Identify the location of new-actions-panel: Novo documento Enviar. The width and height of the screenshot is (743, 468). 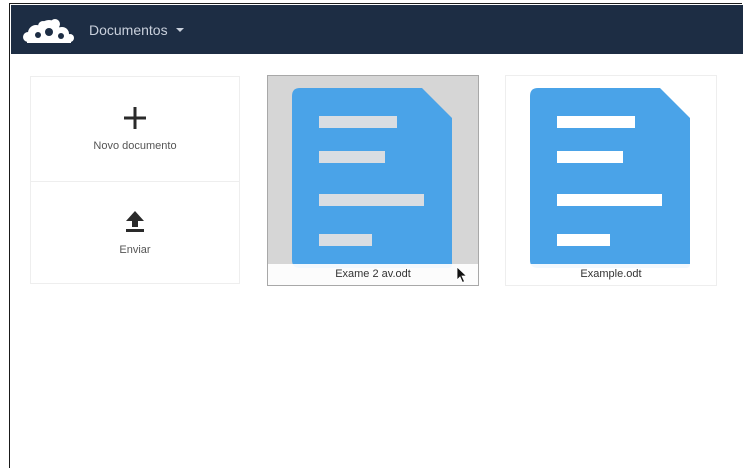
(135, 180).